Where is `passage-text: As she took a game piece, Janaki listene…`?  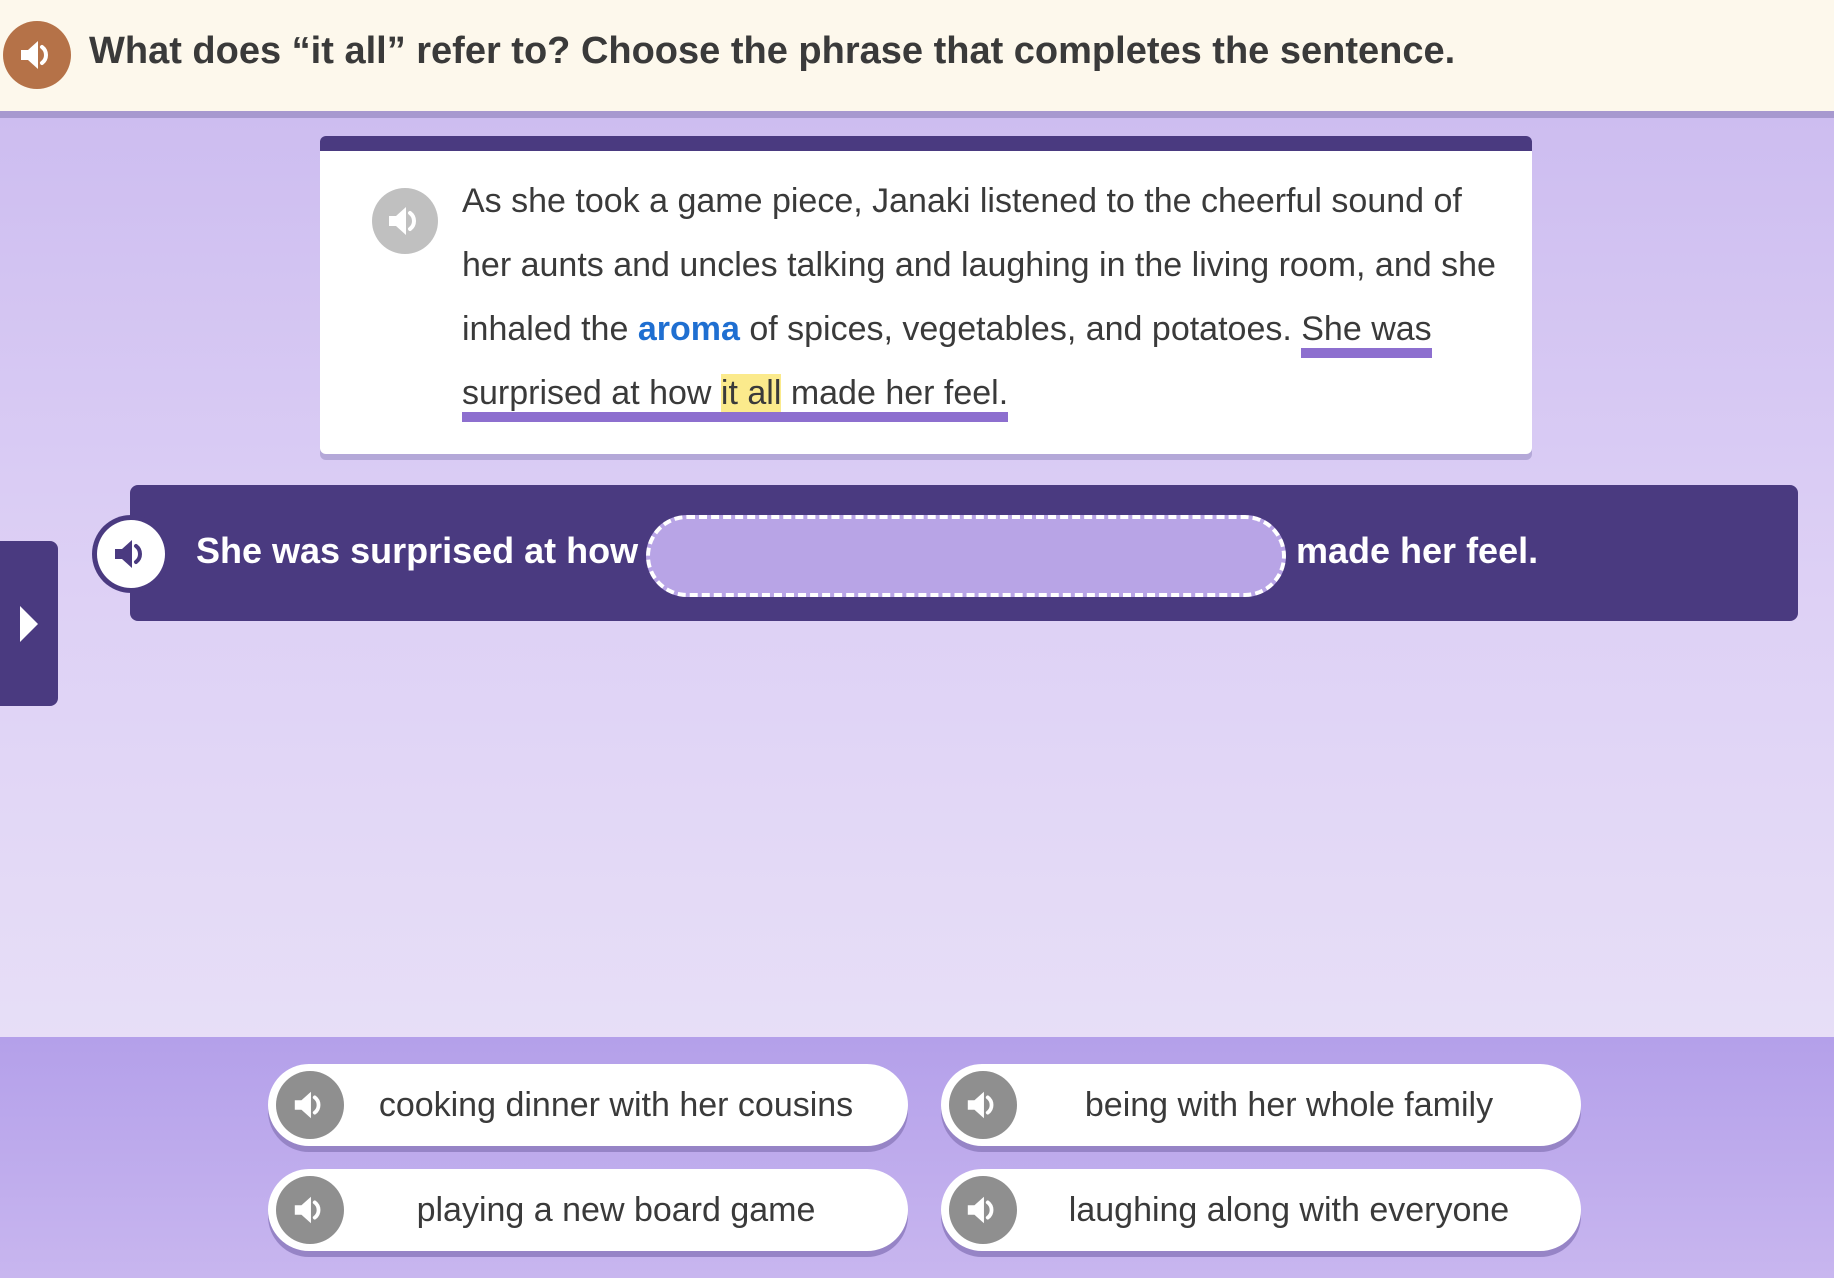 passage-text: As she took a game piece, Janaki listene… is located at coordinates (982, 297).